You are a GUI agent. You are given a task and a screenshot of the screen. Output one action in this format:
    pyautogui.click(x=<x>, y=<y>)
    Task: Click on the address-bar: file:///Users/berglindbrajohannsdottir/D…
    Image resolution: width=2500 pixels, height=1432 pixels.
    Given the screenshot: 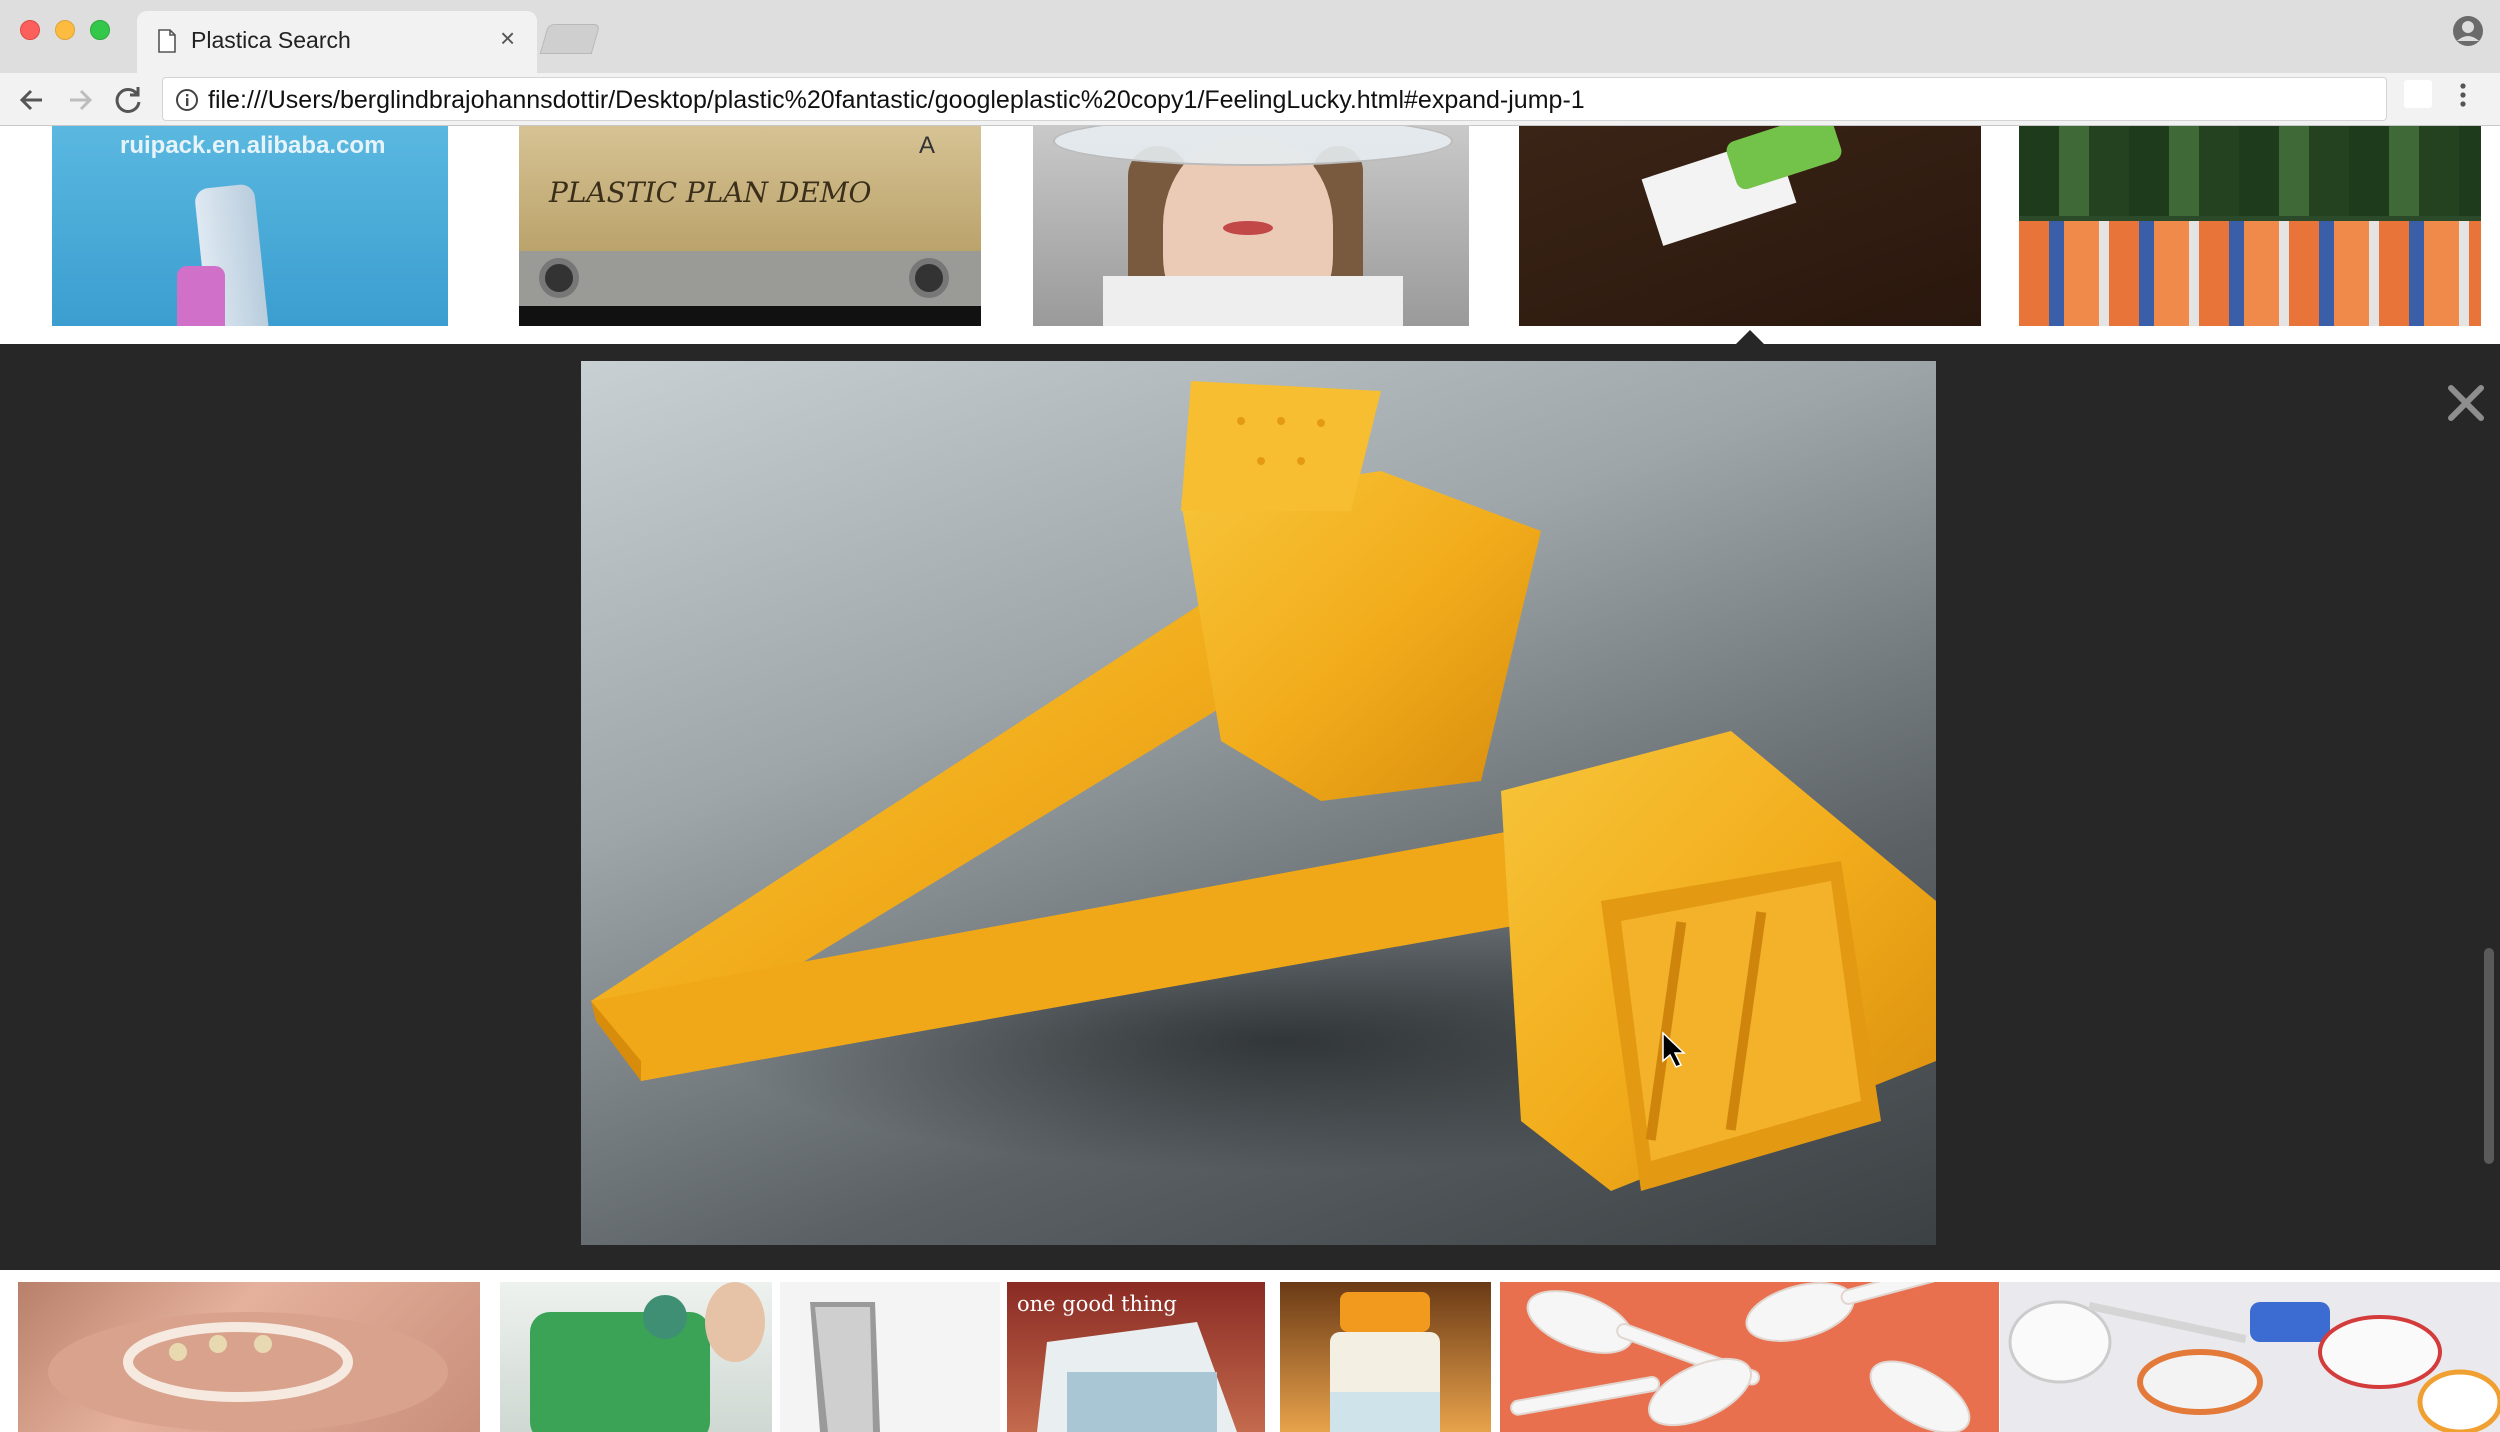 What is the action you would take?
    pyautogui.click(x=1274, y=99)
    